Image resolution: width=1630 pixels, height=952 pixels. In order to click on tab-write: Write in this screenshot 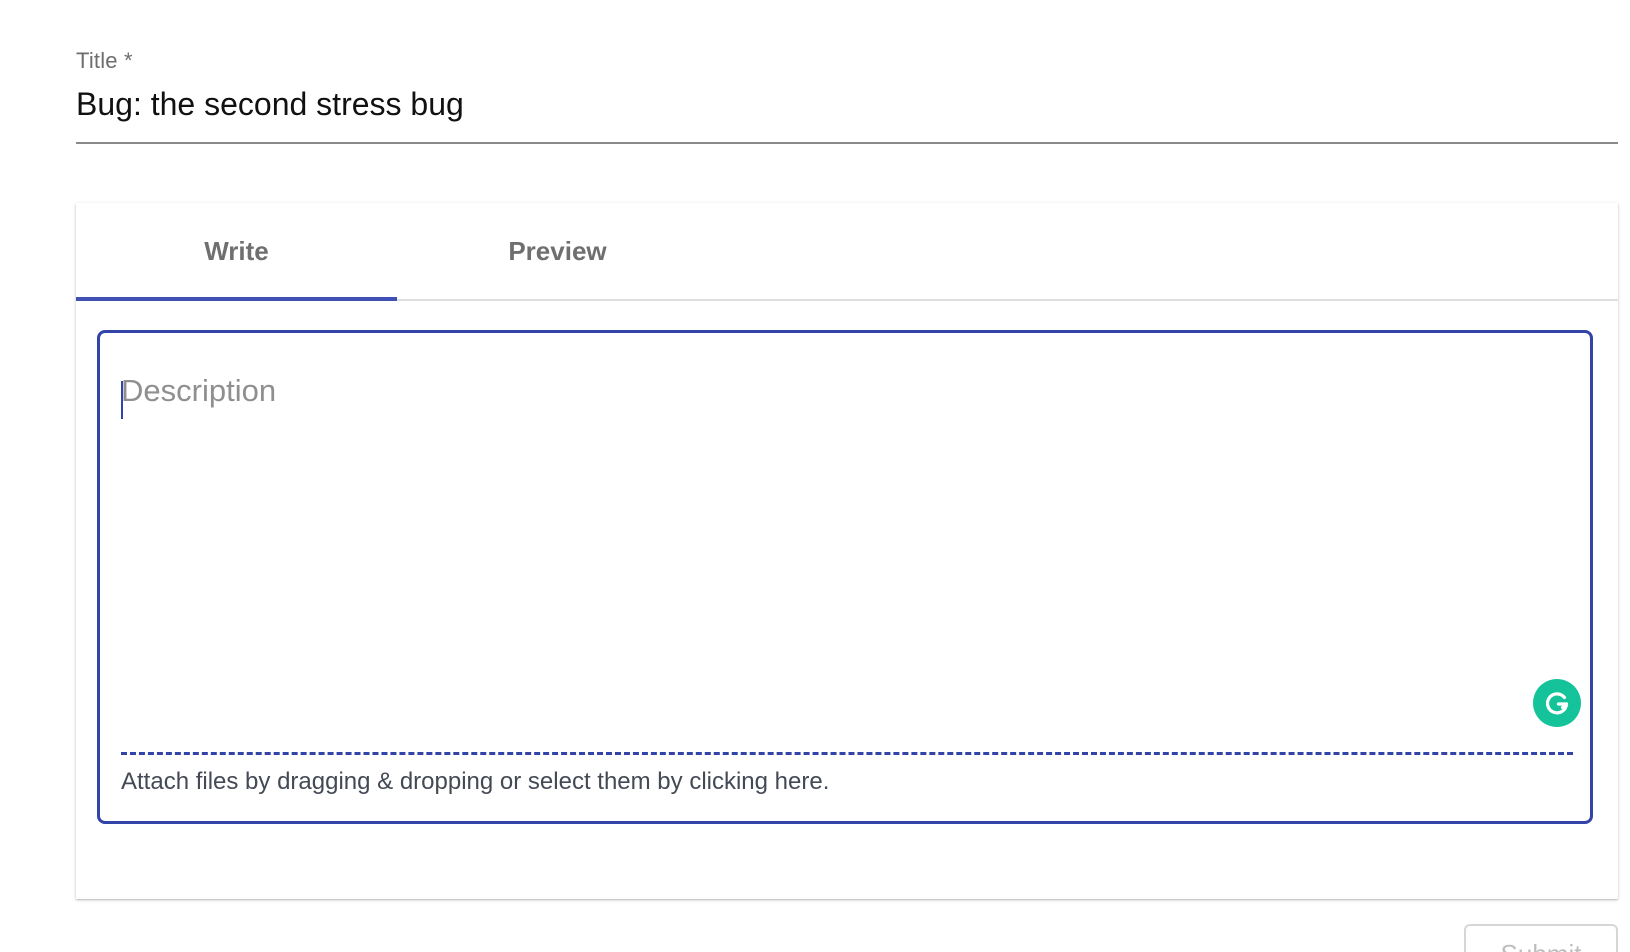, I will do `click(236, 251)`.